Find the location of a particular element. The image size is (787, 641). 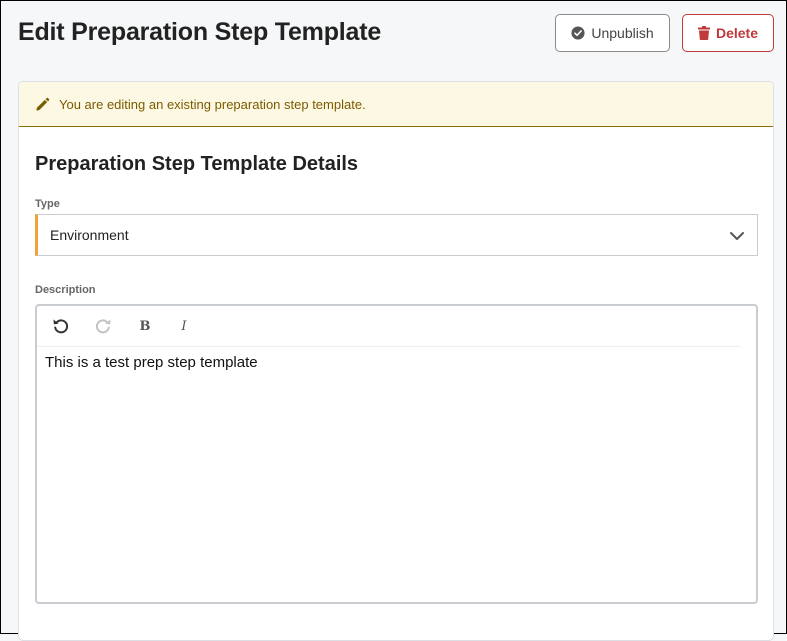

type-select: Environment is located at coordinates (396, 235).